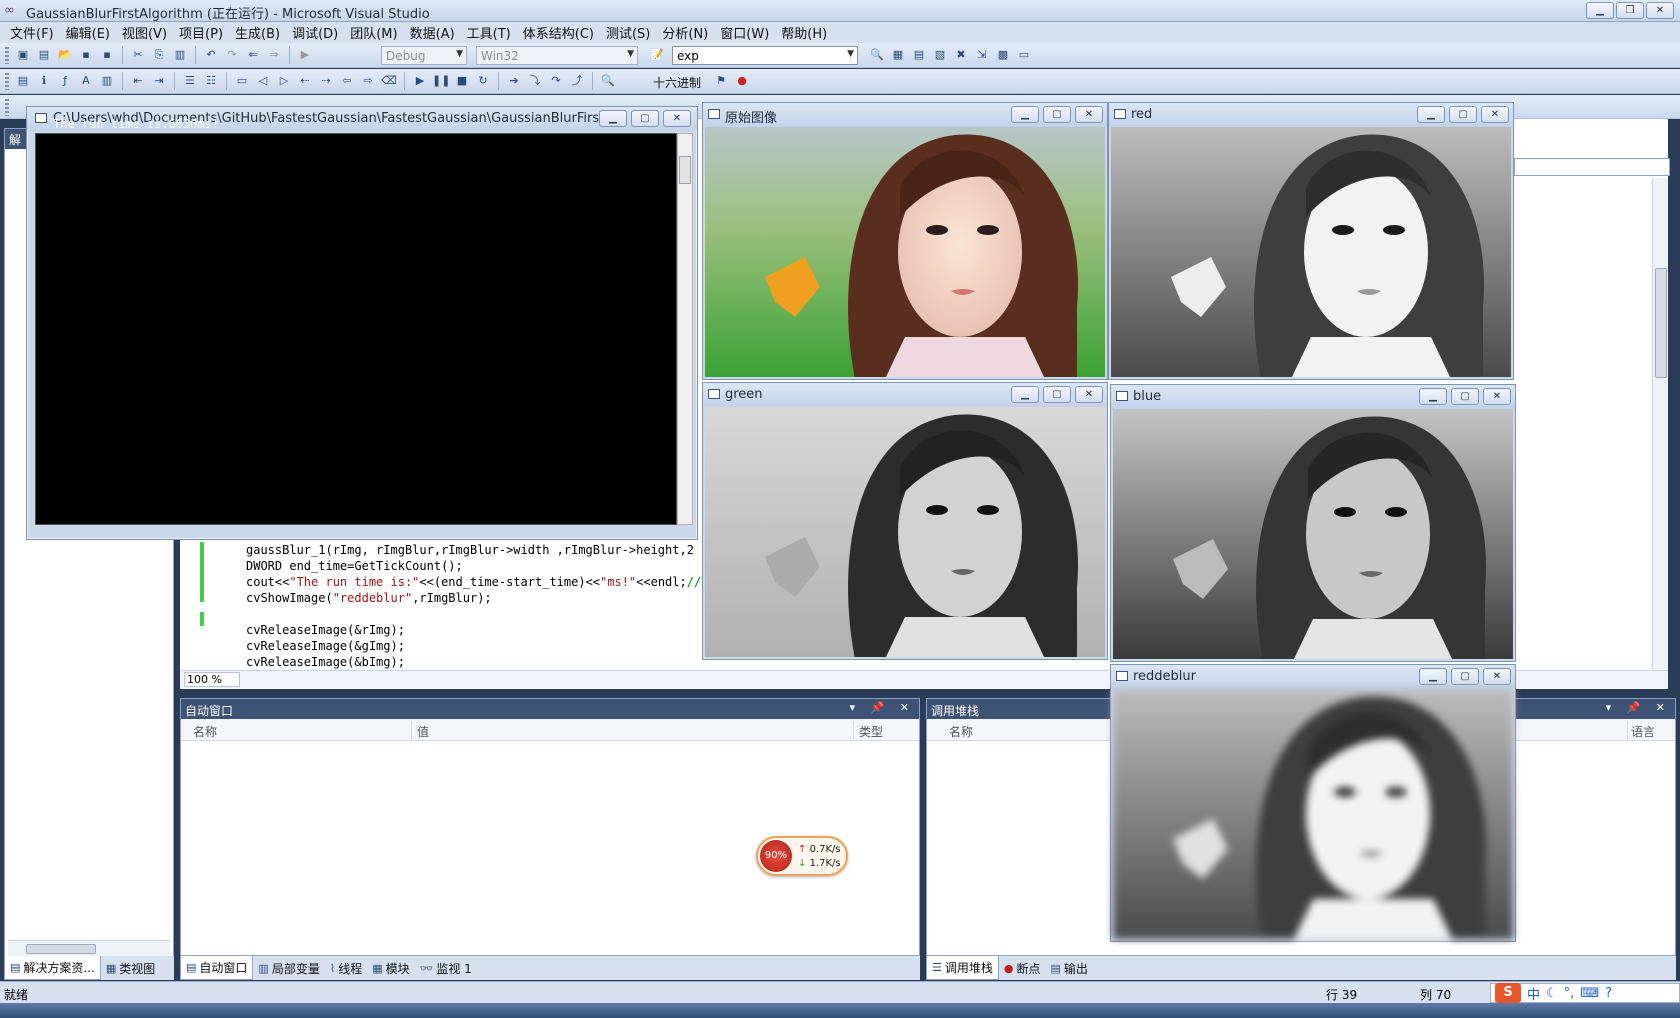  Describe the element at coordinates (1643, 731) in the screenshot. I see `col-language: 语言` at that location.